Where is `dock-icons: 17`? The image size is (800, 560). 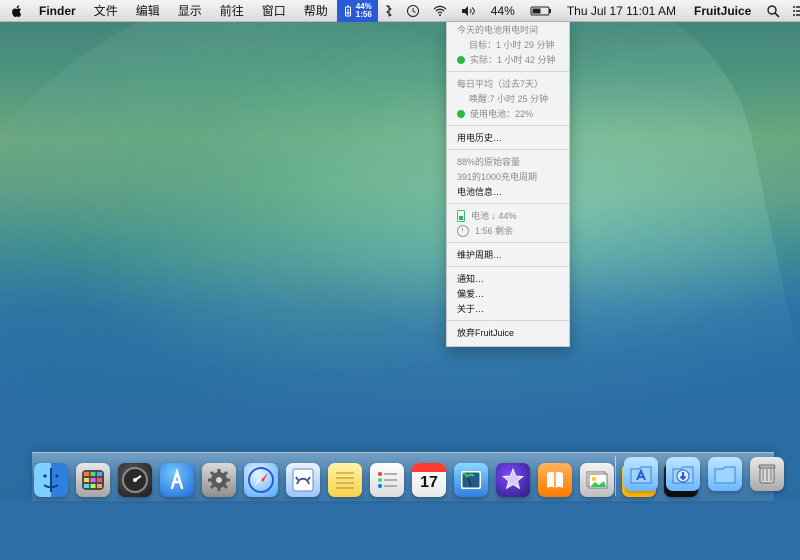 dock-icons: 17 is located at coordinates (366, 477).